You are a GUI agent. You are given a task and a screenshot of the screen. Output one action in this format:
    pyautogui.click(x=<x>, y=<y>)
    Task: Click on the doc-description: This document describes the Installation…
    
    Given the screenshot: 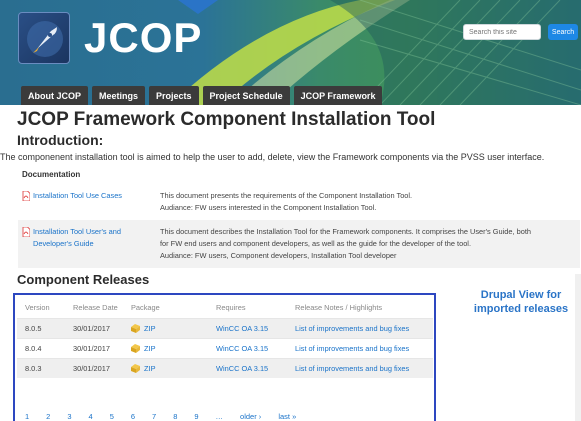 What is the action you would take?
    pyautogui.click(x=368, y=244)
    